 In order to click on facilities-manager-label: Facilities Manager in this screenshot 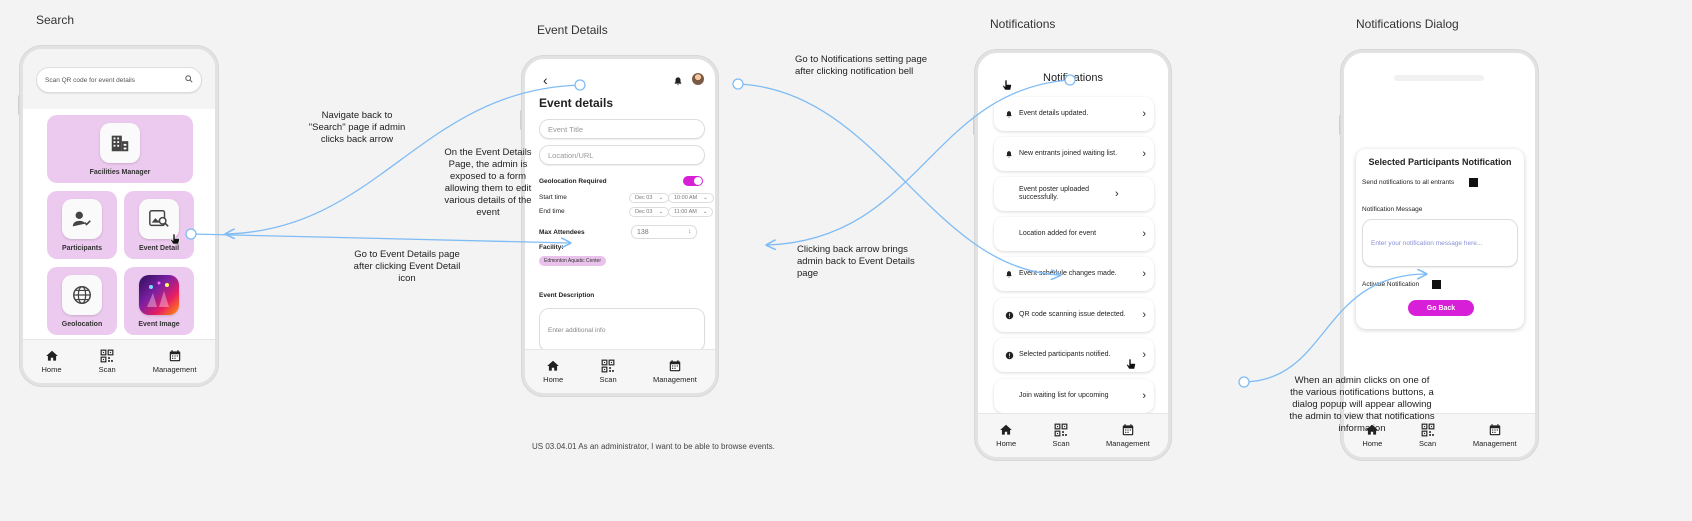, I will do `click(120, 172)`.